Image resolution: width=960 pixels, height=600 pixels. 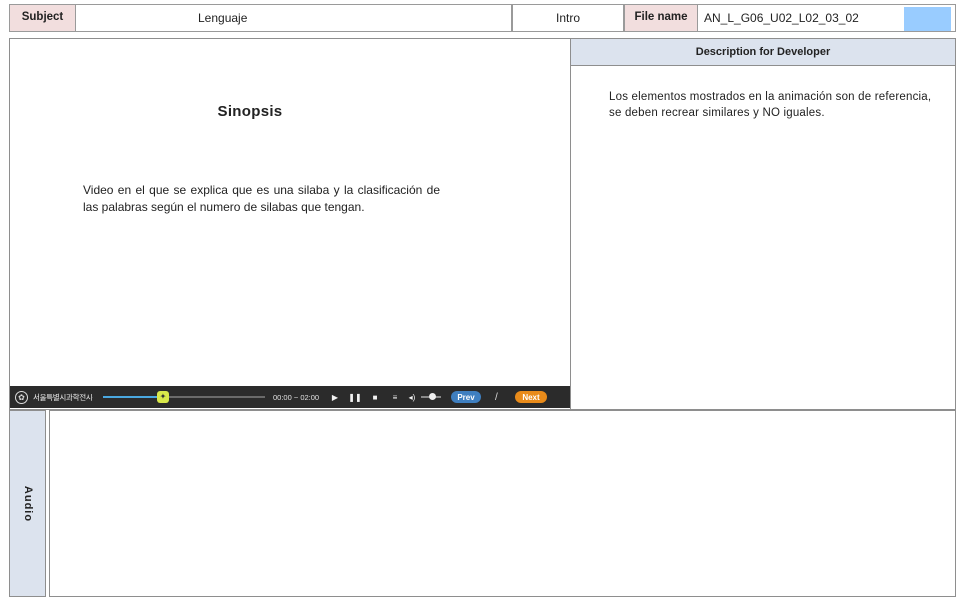 What do you see at coordinates (927, 19) in the screenshot?
I see `color-swatch` at bounding box center [927, 19].